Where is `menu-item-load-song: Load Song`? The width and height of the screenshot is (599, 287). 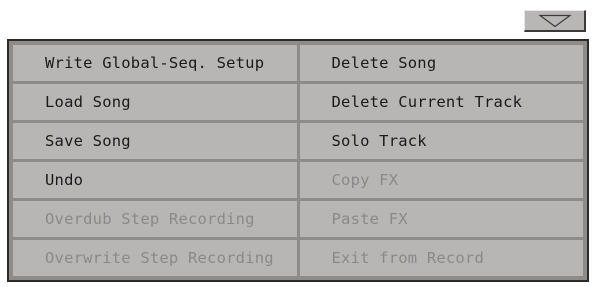 menu-item-load-song: Load Song is located at coordinates (155, 102).